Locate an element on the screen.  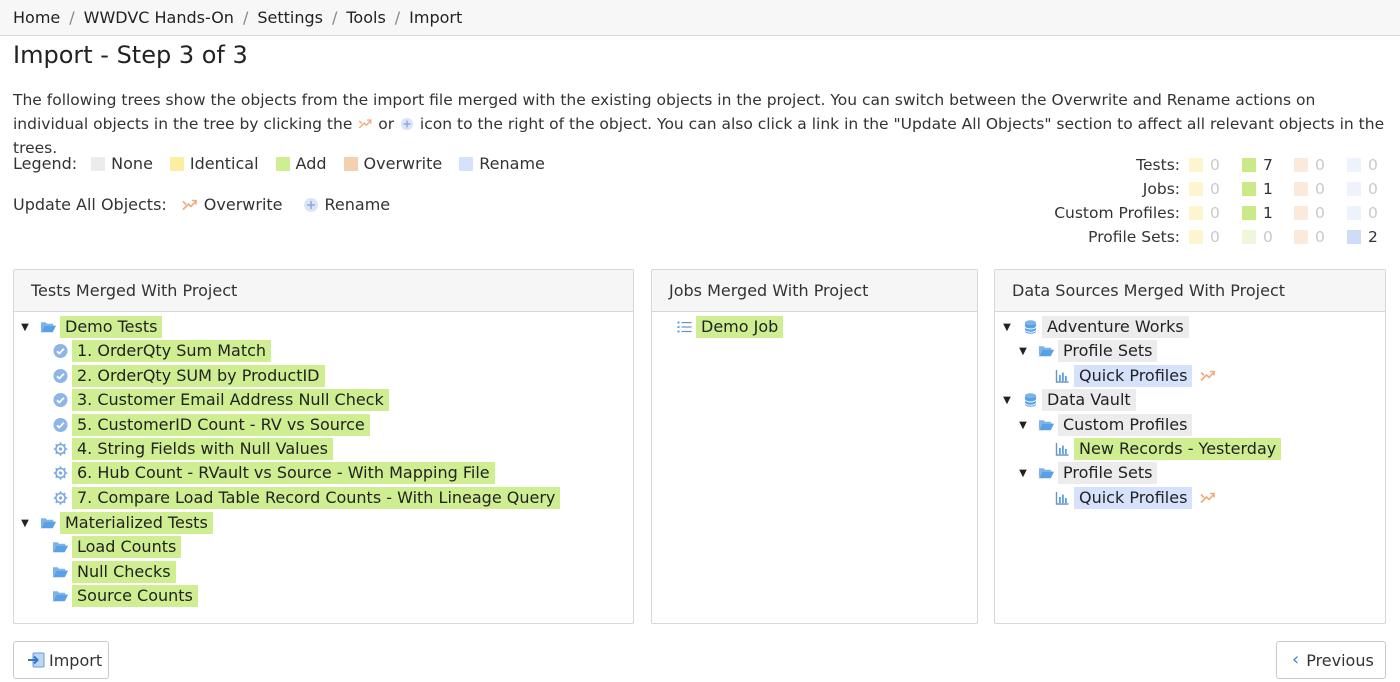
add-count: 0 is located at coordinates (1268, 237).